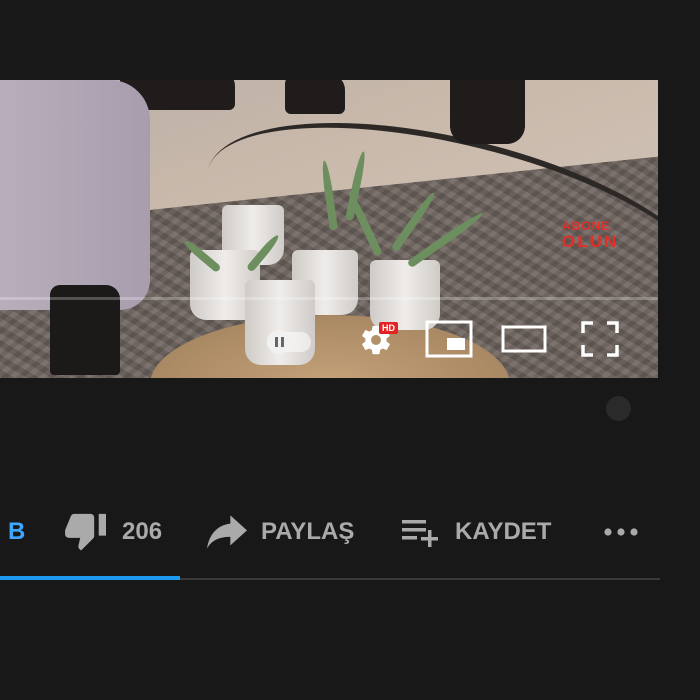  What do you see at coordinates (113, 532) in the screenshot?
I see `dislike-button: 206` at bounding box center [113, 532].